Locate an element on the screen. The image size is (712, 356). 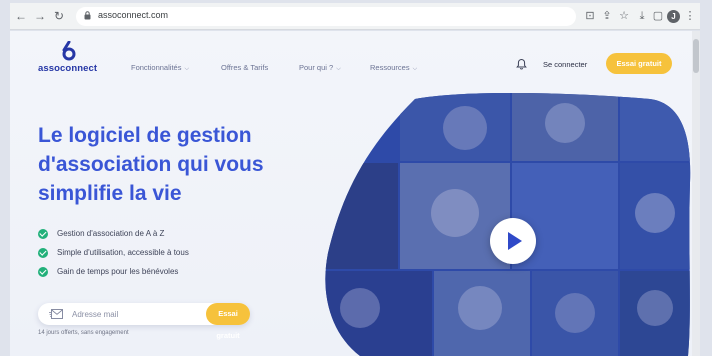
url-text: assoconnect.com is located at coordinates (133, 15).